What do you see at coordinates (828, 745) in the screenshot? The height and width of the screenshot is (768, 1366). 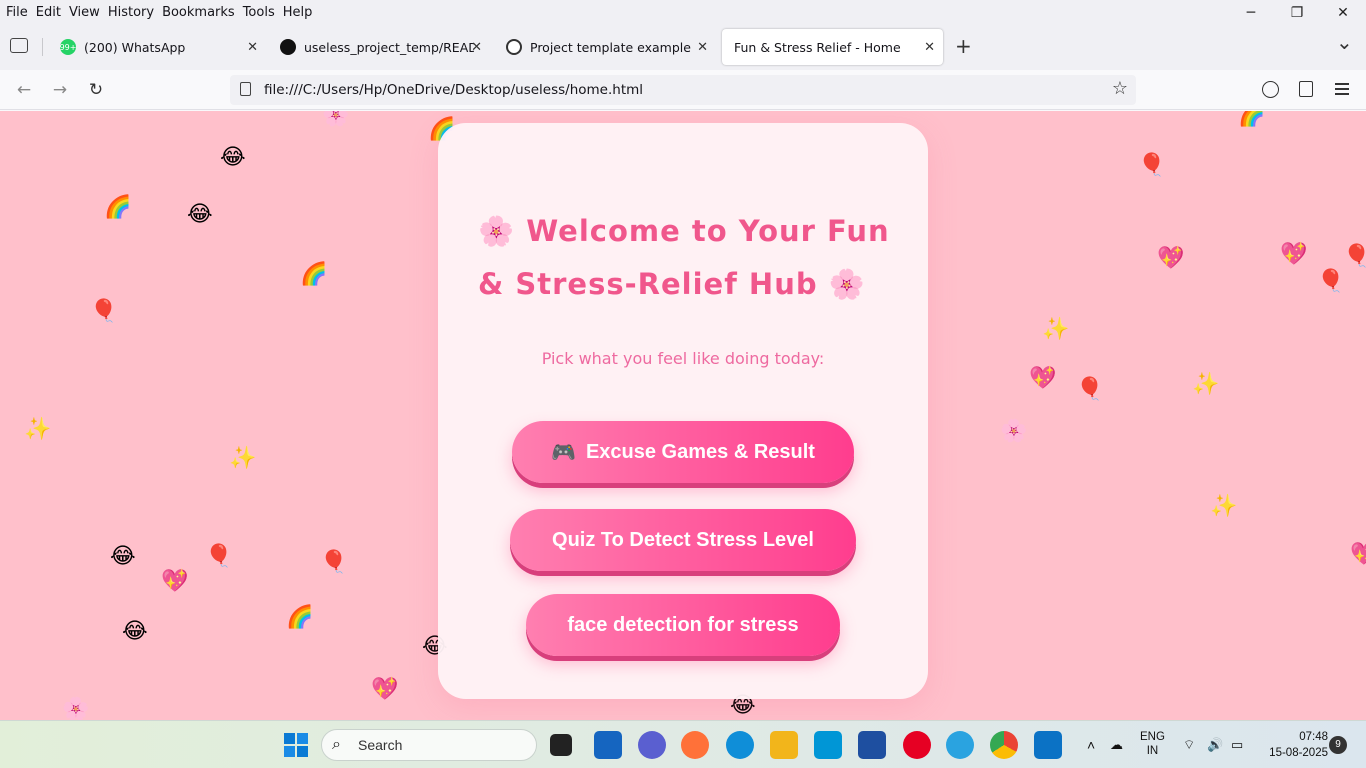 I see `myhp-icon` at bounding box center [828, 745].